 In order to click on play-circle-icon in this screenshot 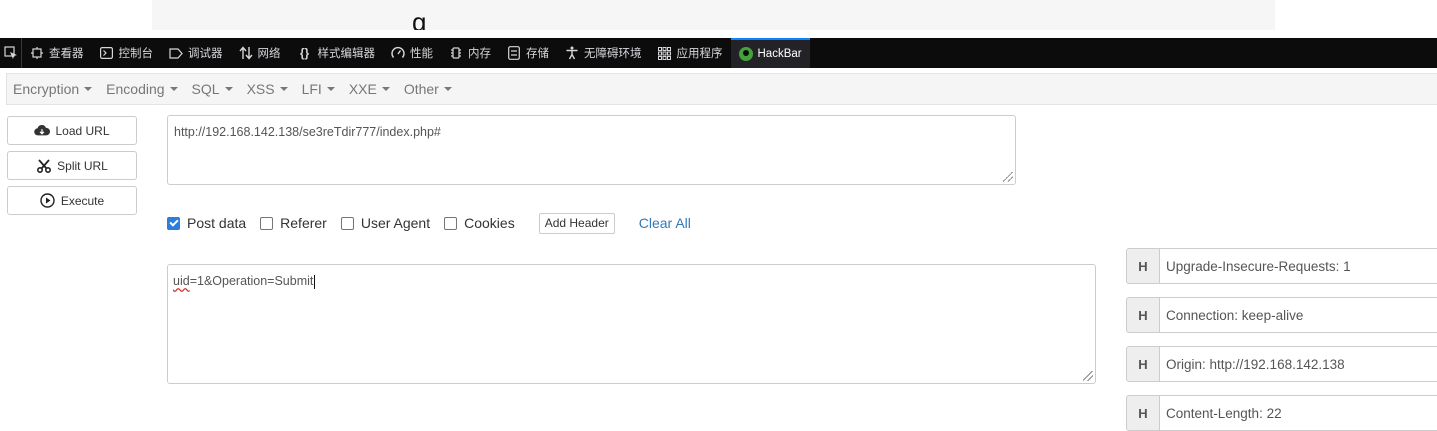, I will do `click(48, 200)`.